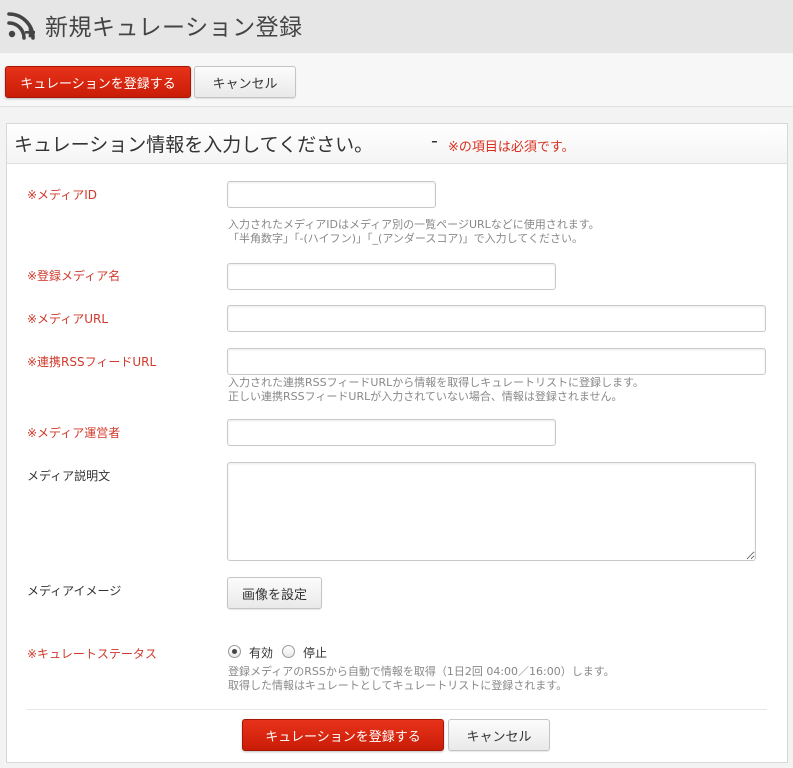 This screenshot has width=793, height=768. What do you see at coordinates (343, 735) in the screenshot?
I see `register-button-bottom: キュレーションを登録する` at bounding box center [343, 735].